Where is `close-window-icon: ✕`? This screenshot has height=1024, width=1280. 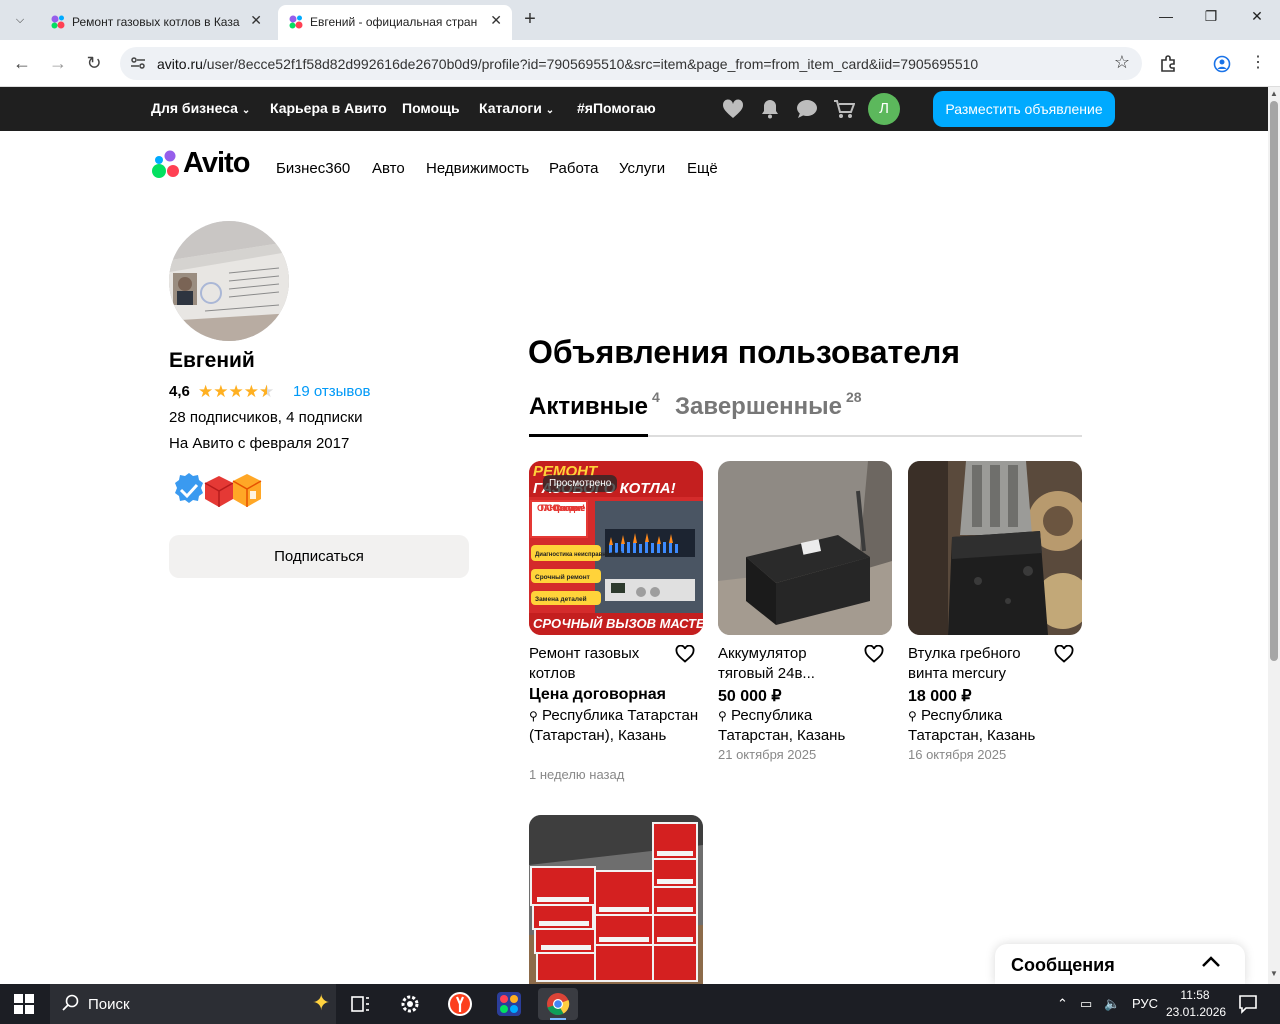 close-window-icon: ✕ is located at coordinates (1257, 16).